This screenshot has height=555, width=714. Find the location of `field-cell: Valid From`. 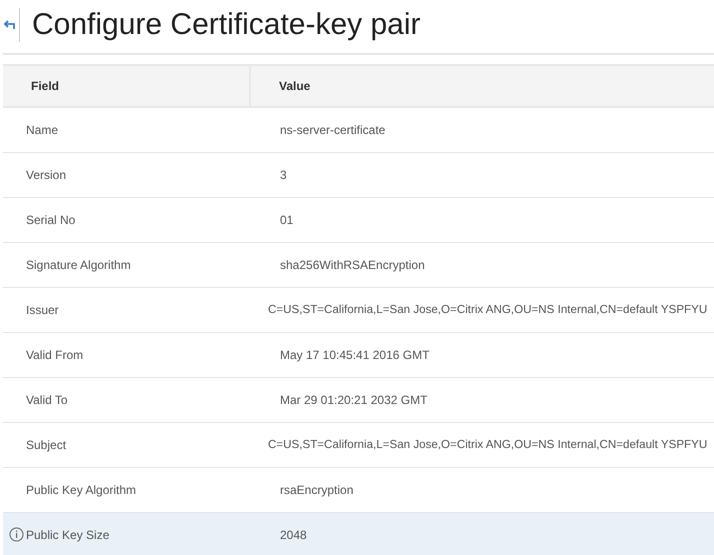

field-cell: Valid From is located at coordinates (126, 354).